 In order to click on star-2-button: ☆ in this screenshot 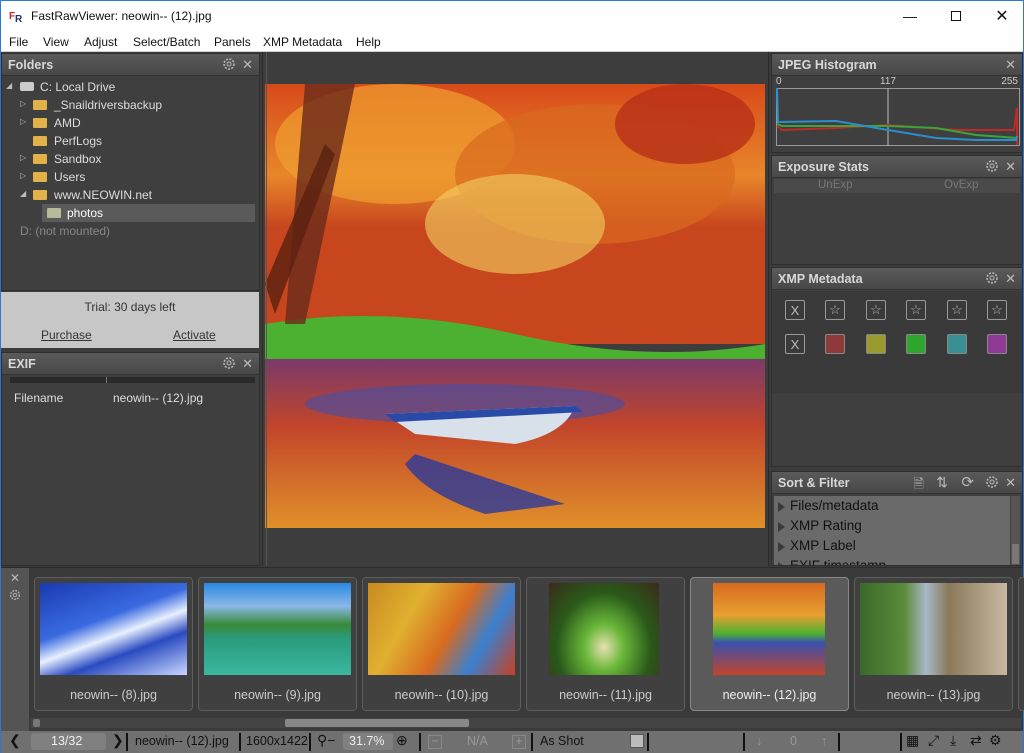, I will do `click(876, 310)`.